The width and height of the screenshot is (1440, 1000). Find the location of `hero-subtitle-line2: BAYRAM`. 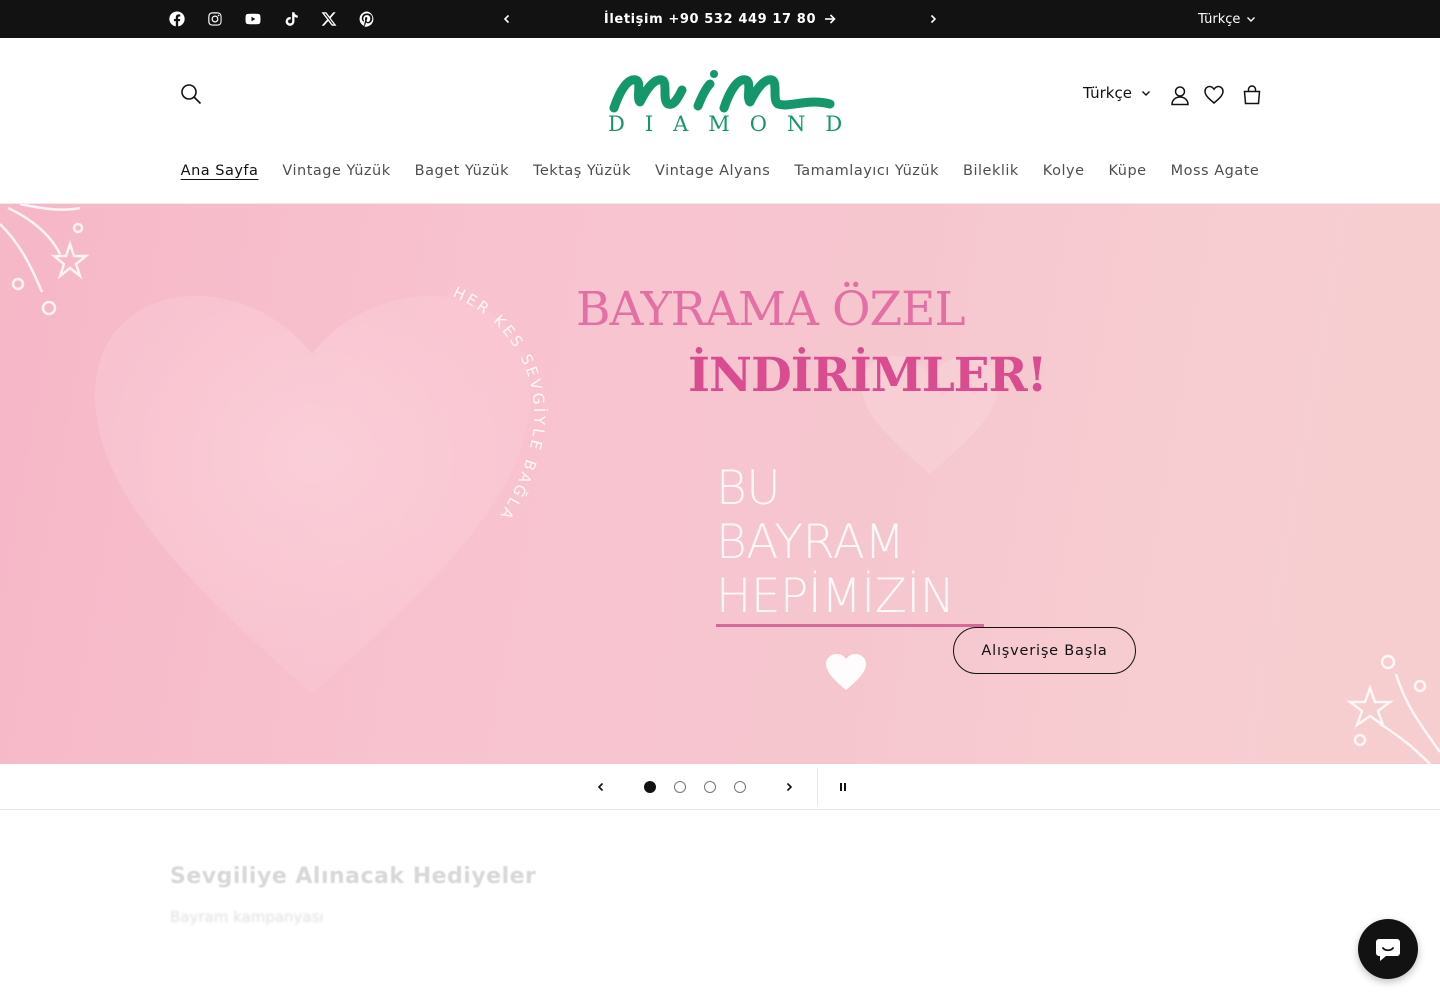

hero-subtitle-line2: BAYRAM is located at coordinates (810, 542).